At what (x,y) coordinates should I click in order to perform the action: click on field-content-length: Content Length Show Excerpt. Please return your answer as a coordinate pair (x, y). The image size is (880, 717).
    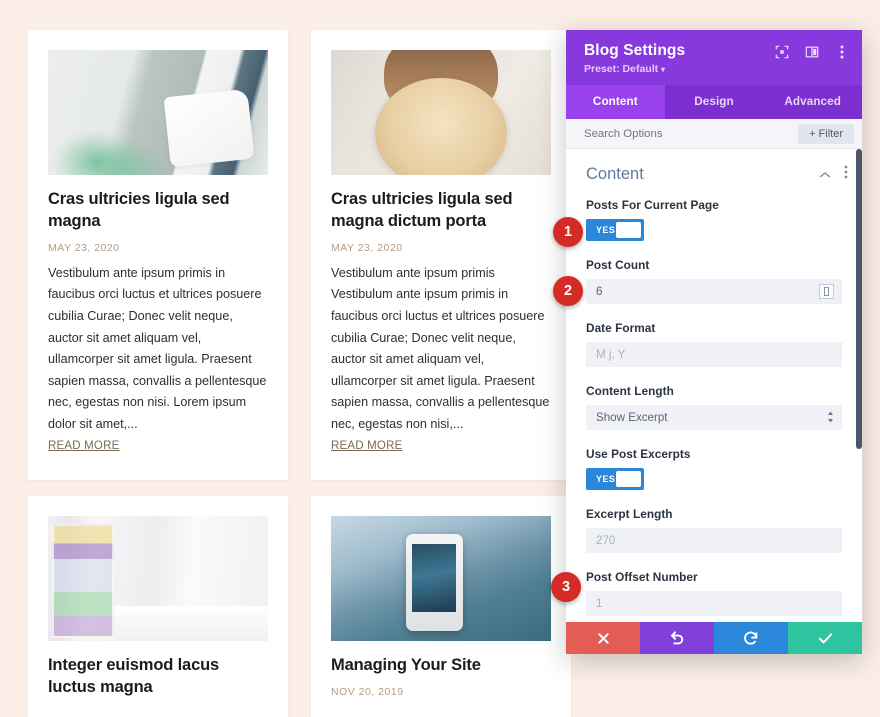
    Looking at the image, I should click on (714, 407).